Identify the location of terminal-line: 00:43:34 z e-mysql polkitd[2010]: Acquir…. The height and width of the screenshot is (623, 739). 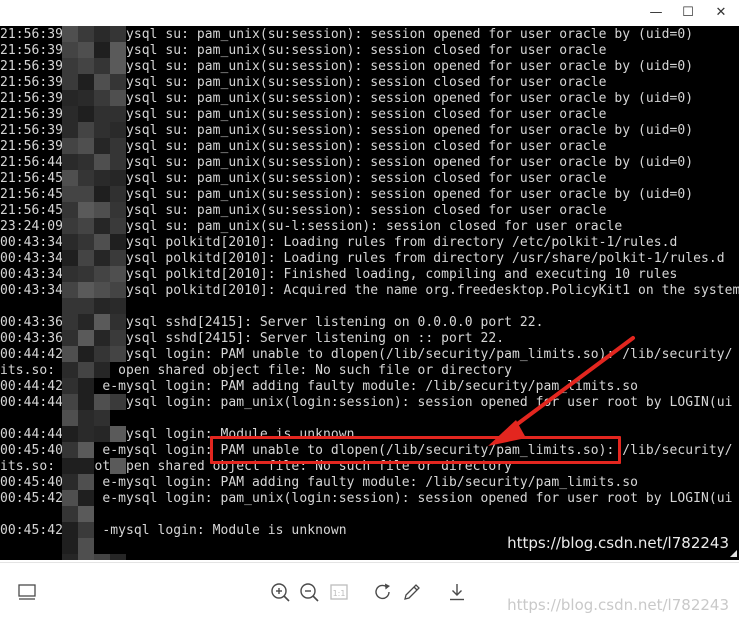
(369, 290).